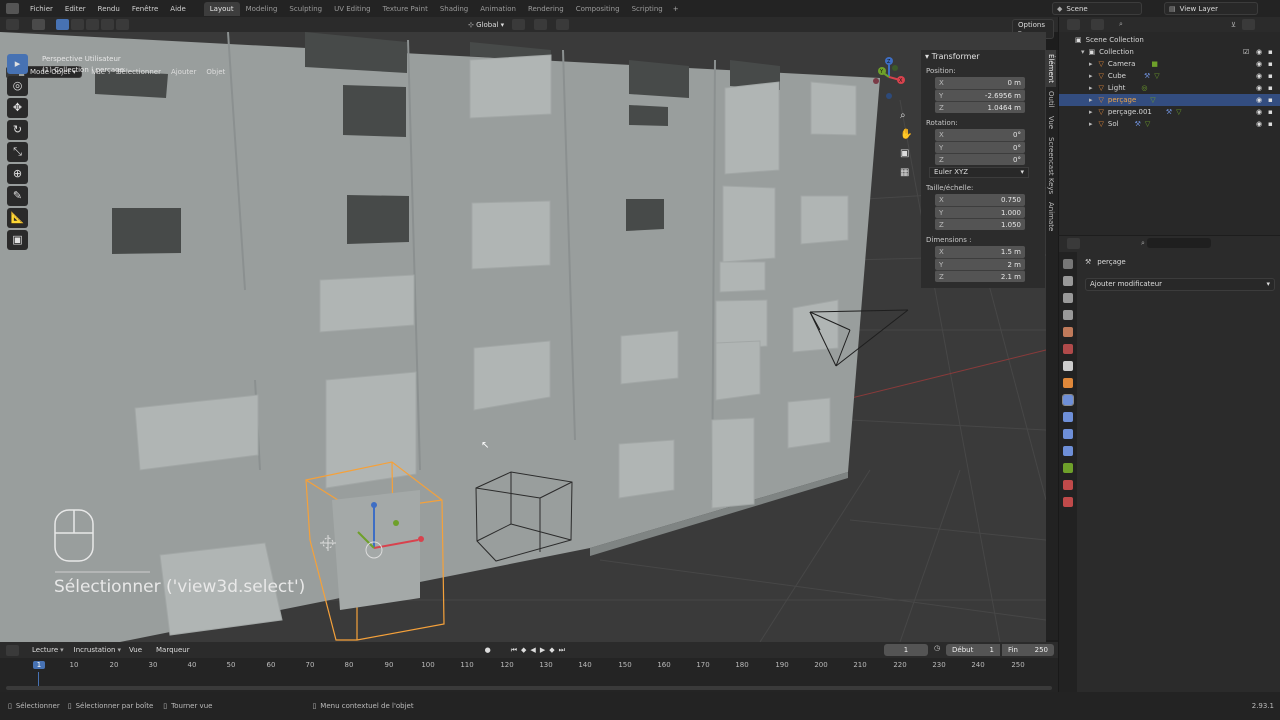  Describe the element at coordinates (1073, 243) in the screenshot. I see `properties-editor-icon` at that location.